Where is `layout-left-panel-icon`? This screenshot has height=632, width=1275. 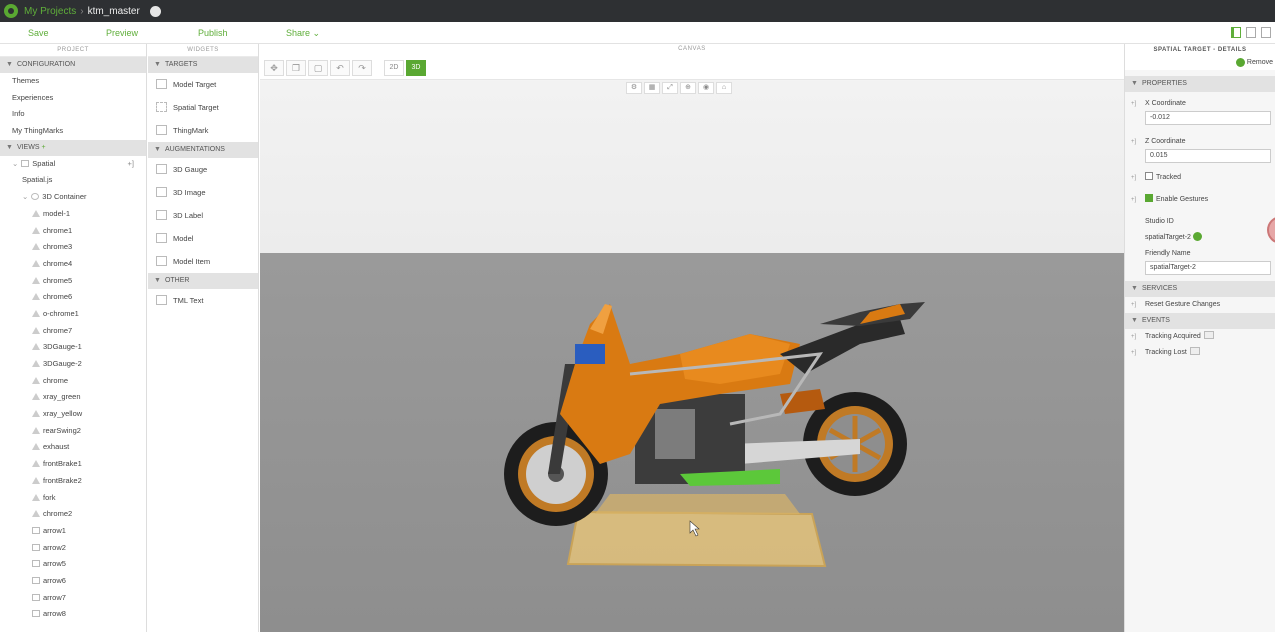
layout-left-panel-icon is located at coordinates (1236, 32).